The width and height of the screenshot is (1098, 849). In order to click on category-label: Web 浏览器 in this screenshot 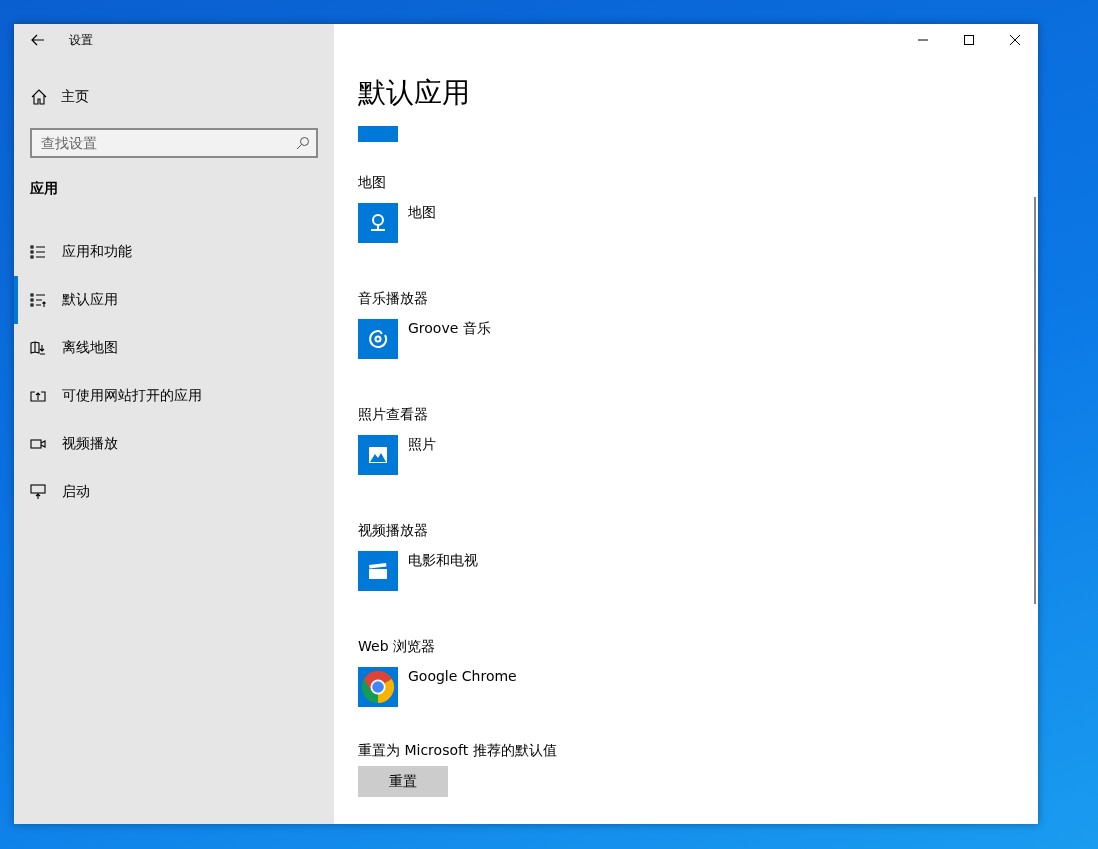, I will do `click(397, 647)`.